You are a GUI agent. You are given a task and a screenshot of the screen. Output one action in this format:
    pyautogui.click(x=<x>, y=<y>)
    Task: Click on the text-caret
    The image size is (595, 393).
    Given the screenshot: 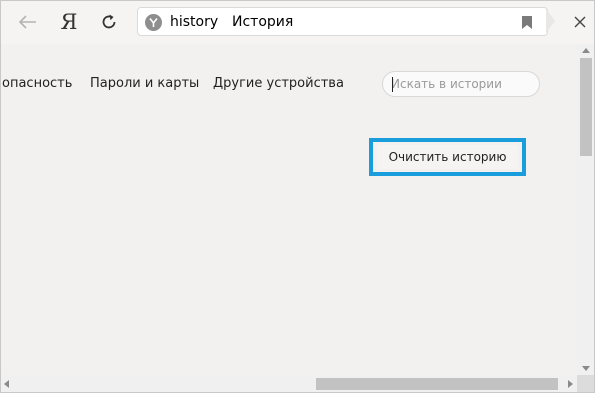 What is the action you would take?
    pyautogui.click(x=392, y=84)
    